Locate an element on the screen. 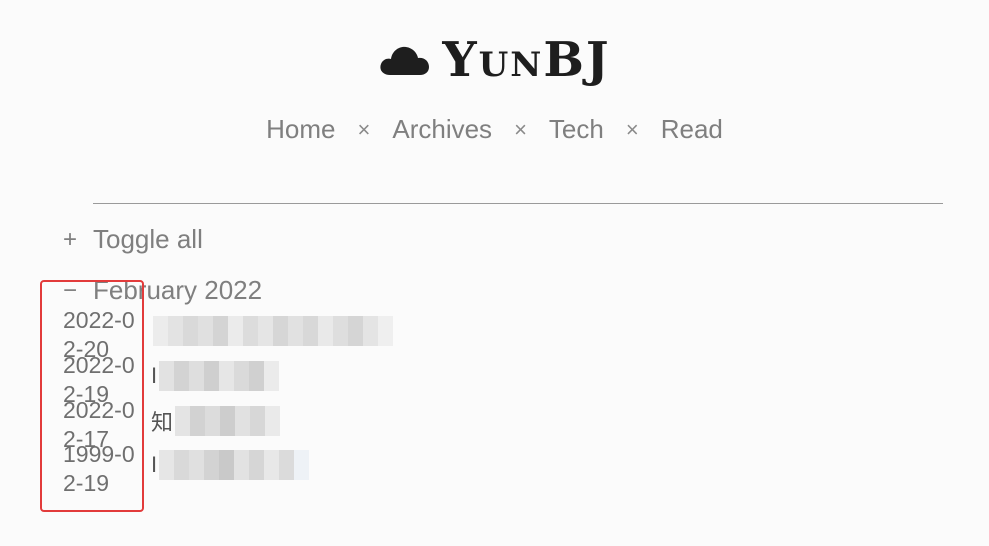  nav-read: Read is located at coordinates (692, 129).